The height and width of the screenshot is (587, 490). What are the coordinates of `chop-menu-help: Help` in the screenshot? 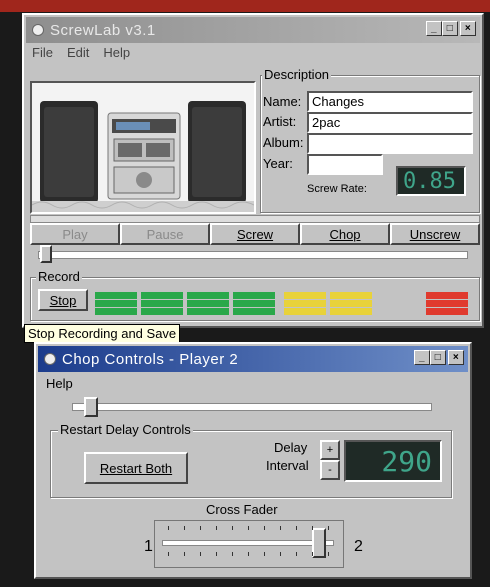 It's located at (59, 383).